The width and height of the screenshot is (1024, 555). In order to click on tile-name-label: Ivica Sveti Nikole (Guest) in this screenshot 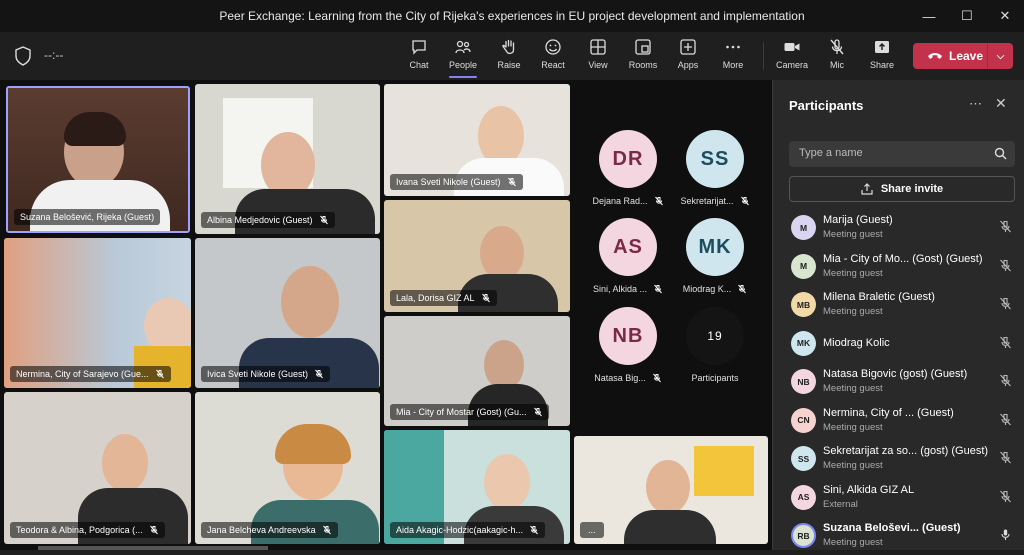, I will do `click(266, 374)`.